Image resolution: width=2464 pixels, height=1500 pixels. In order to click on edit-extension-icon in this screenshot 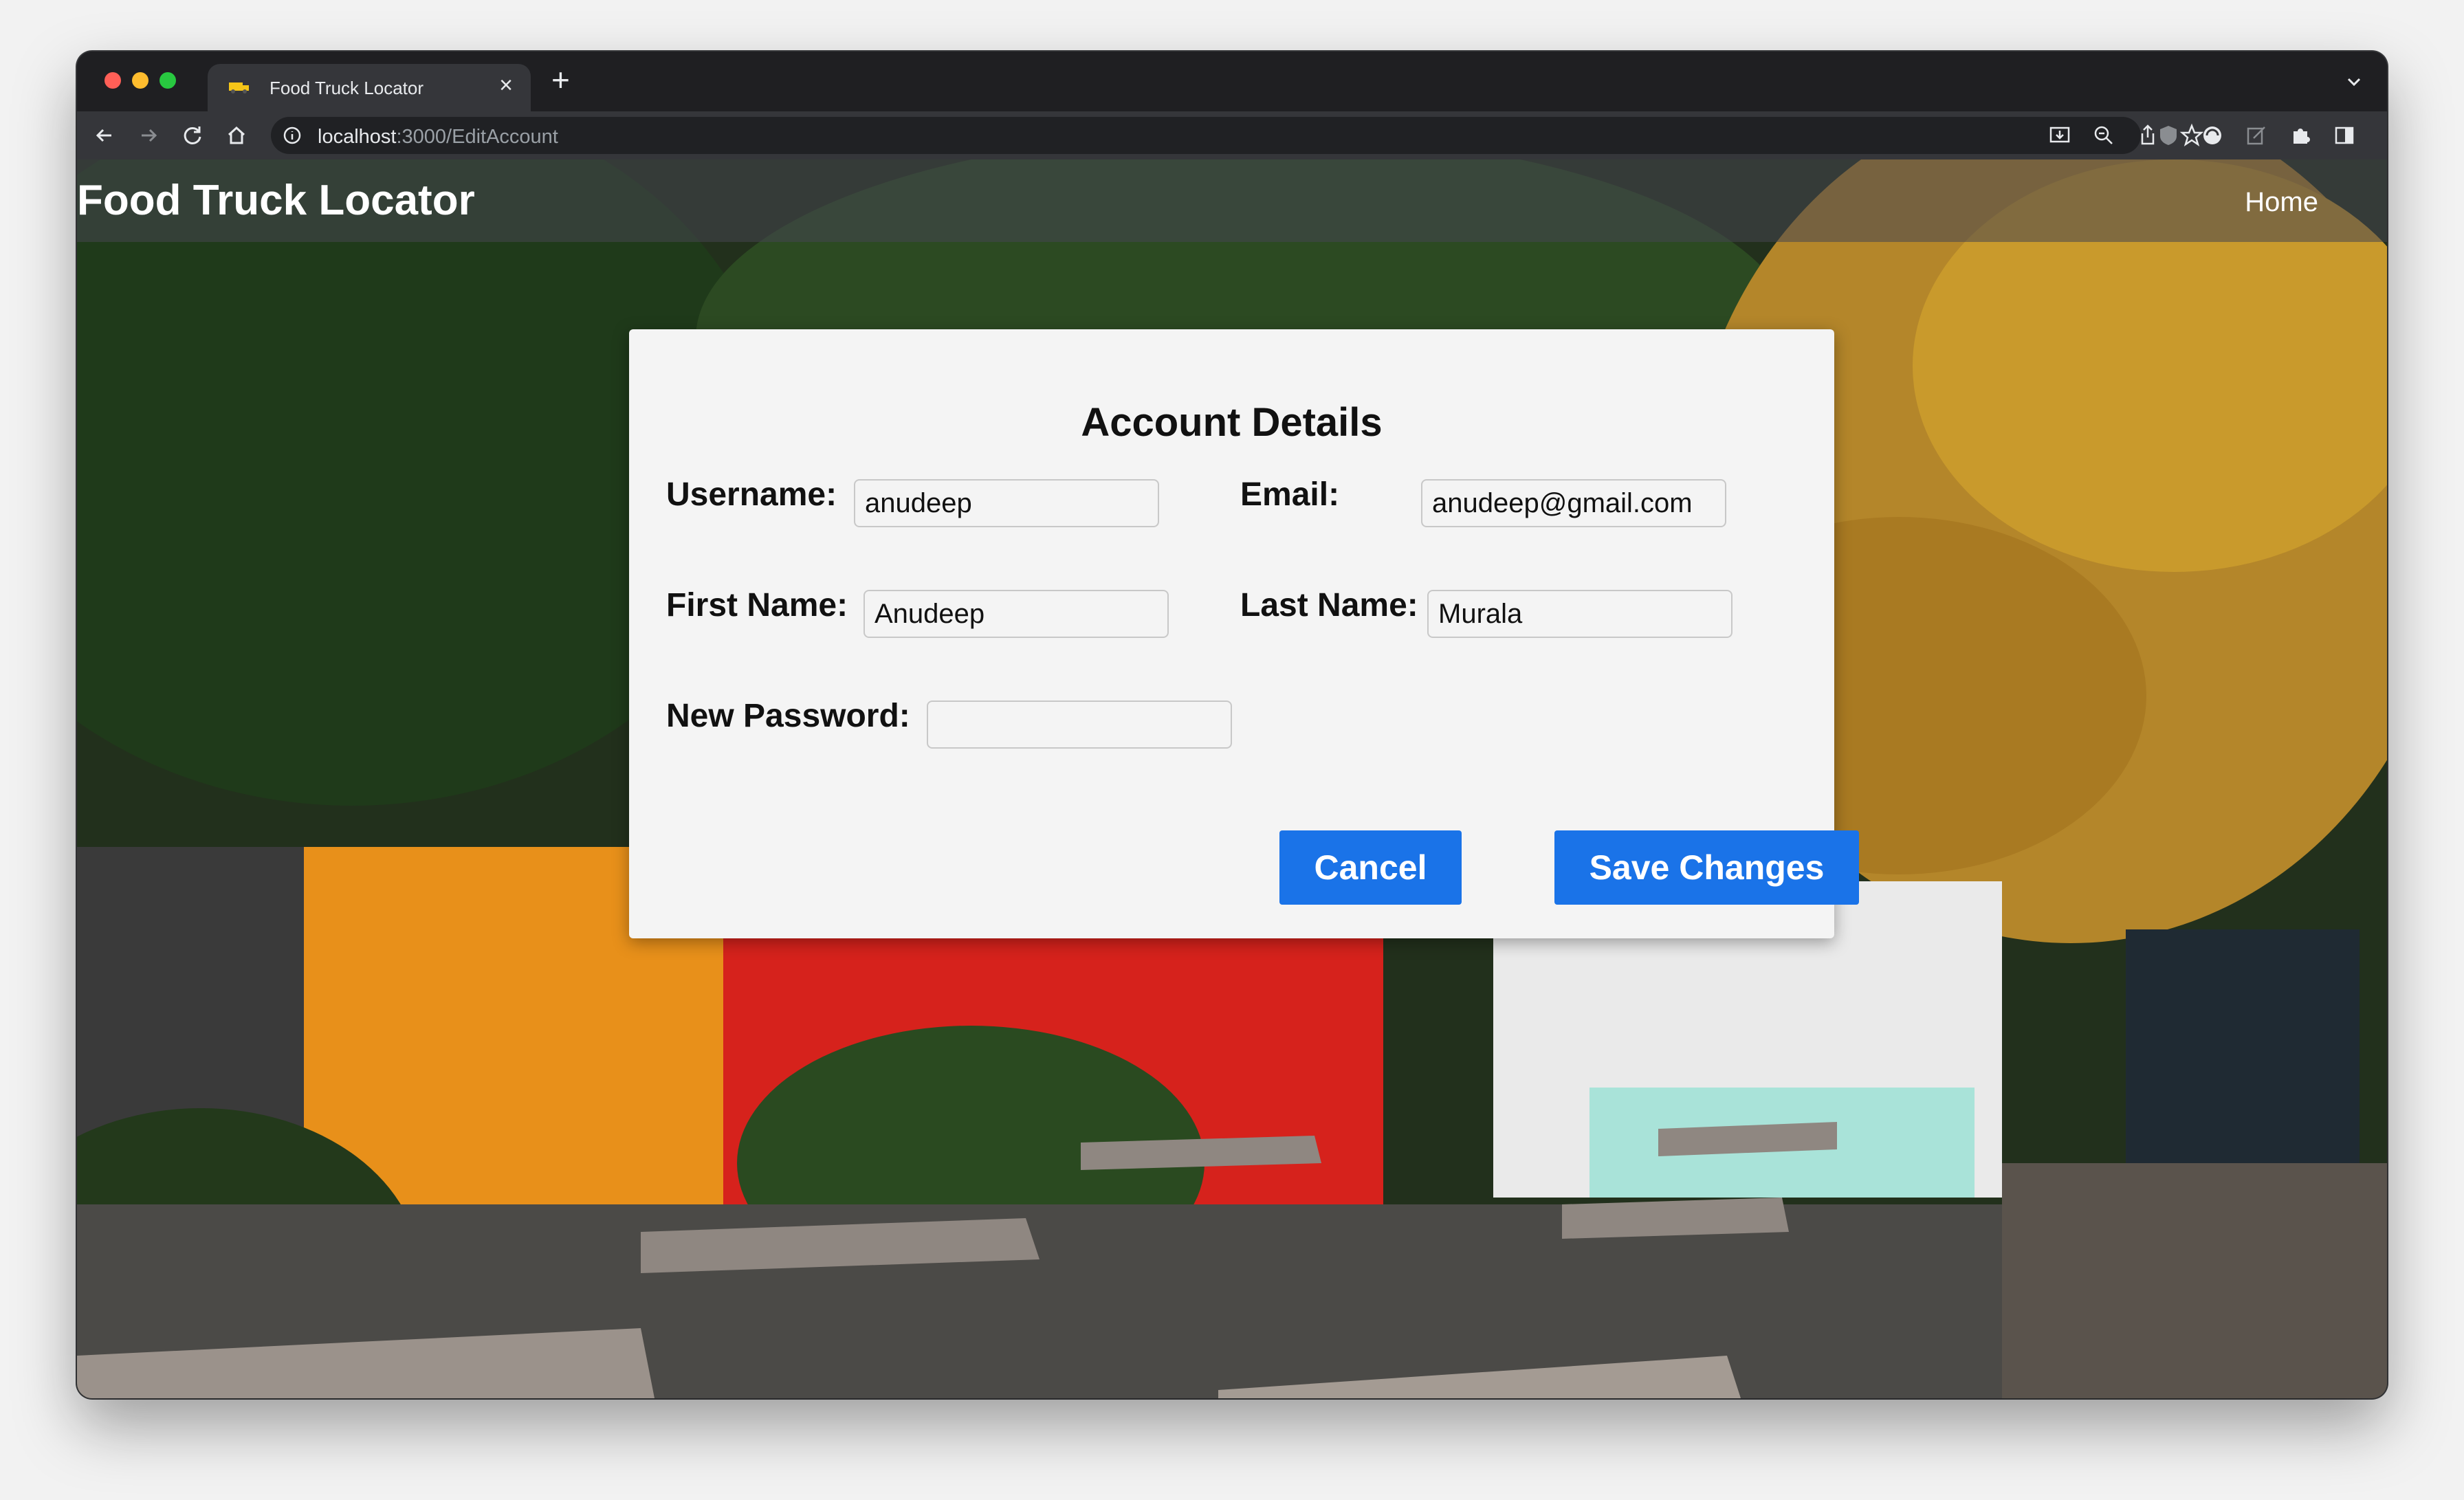, I will do `click(2256, 135)`.